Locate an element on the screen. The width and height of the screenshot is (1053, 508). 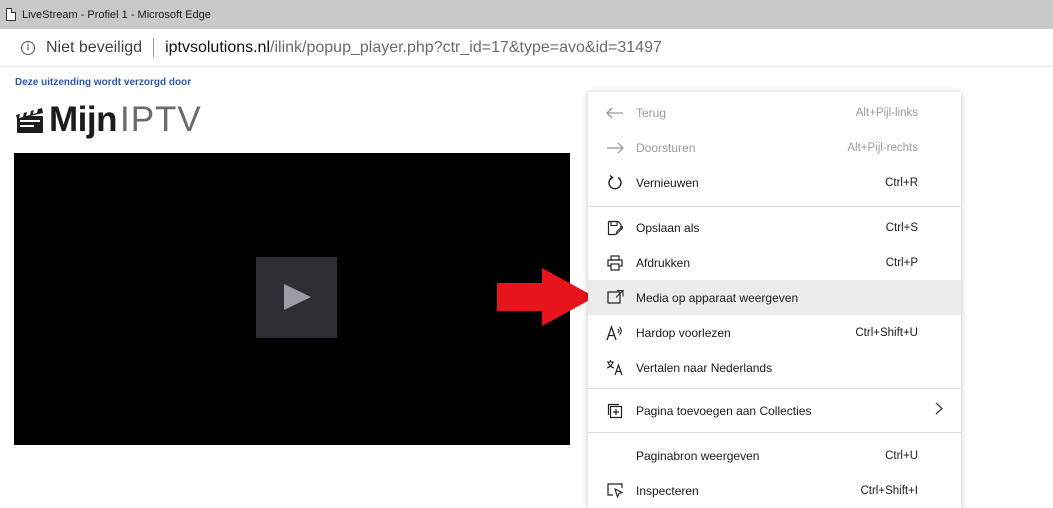
menu-item-label: Vertalen naar Nederlands is located at coordinates (704, 367).